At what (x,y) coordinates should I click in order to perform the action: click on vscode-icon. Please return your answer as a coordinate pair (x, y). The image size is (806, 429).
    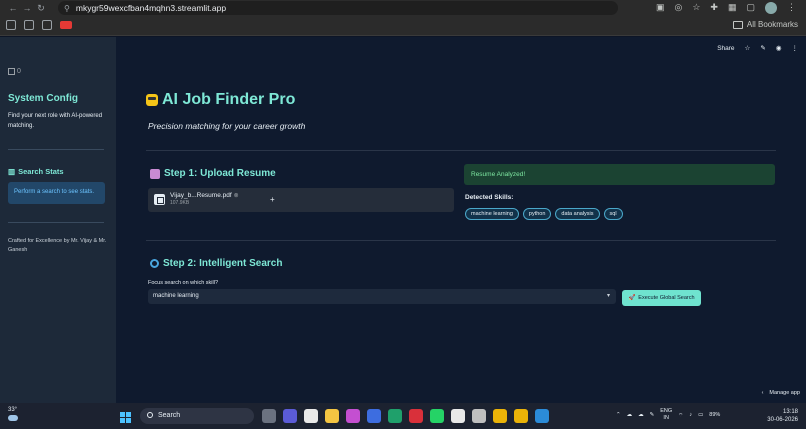
    Looking at the image, I should click on (542, 416).